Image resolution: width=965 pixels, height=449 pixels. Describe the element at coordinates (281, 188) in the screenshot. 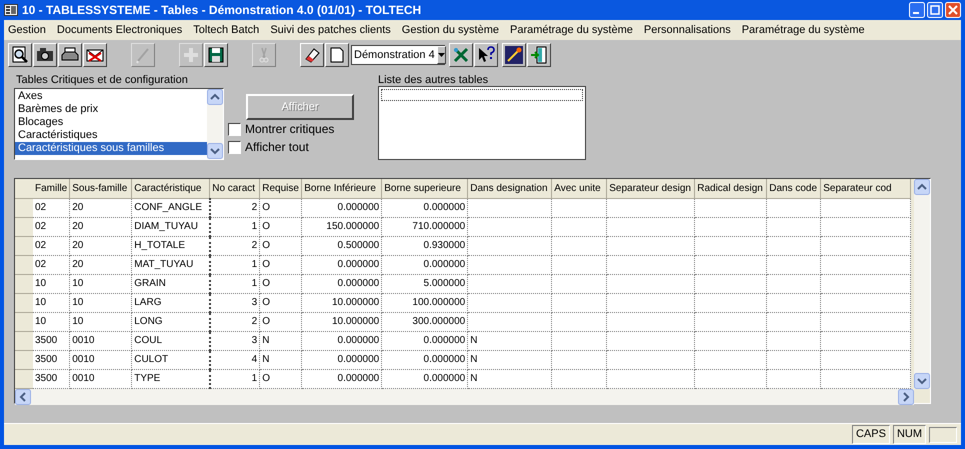

I see `column-header: Requise` at that location.